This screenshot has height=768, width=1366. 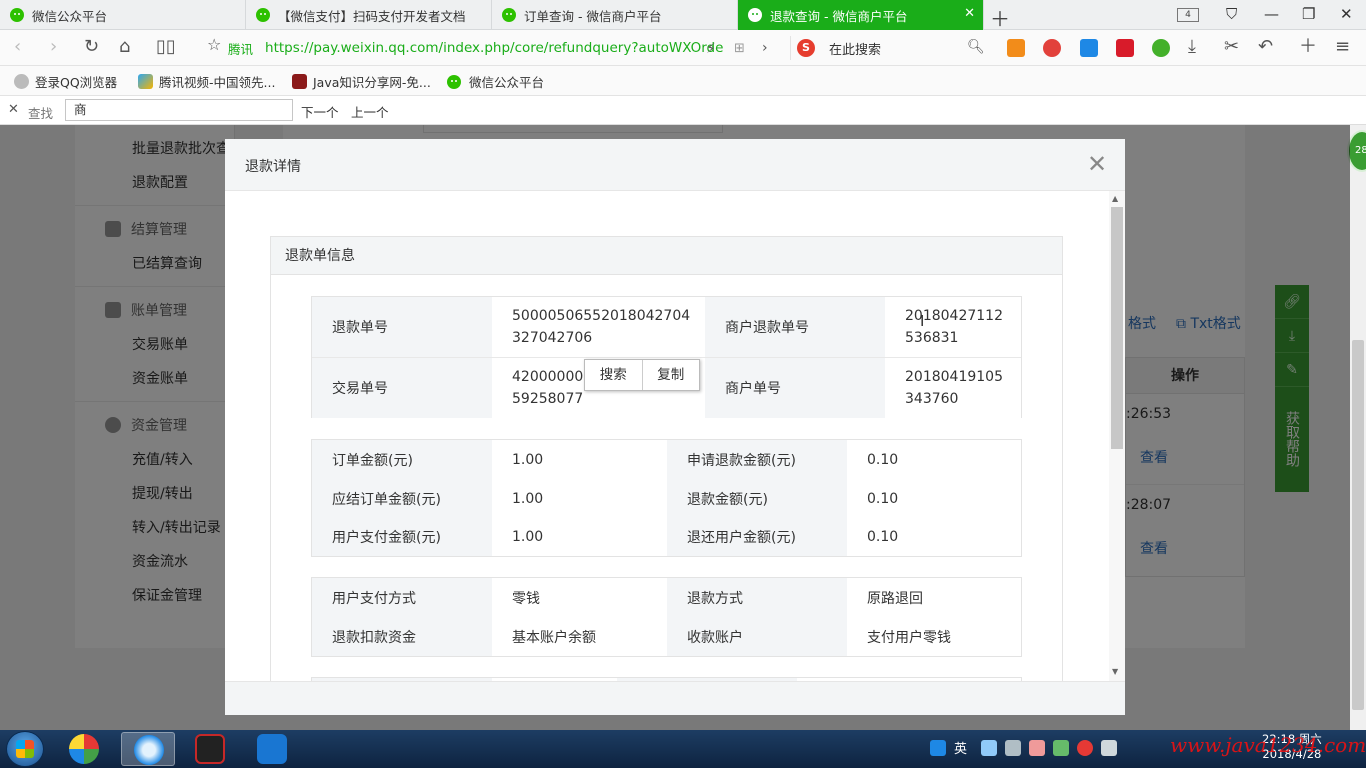 I want to click on back-icon: ‹, so click(x=17, y=47).